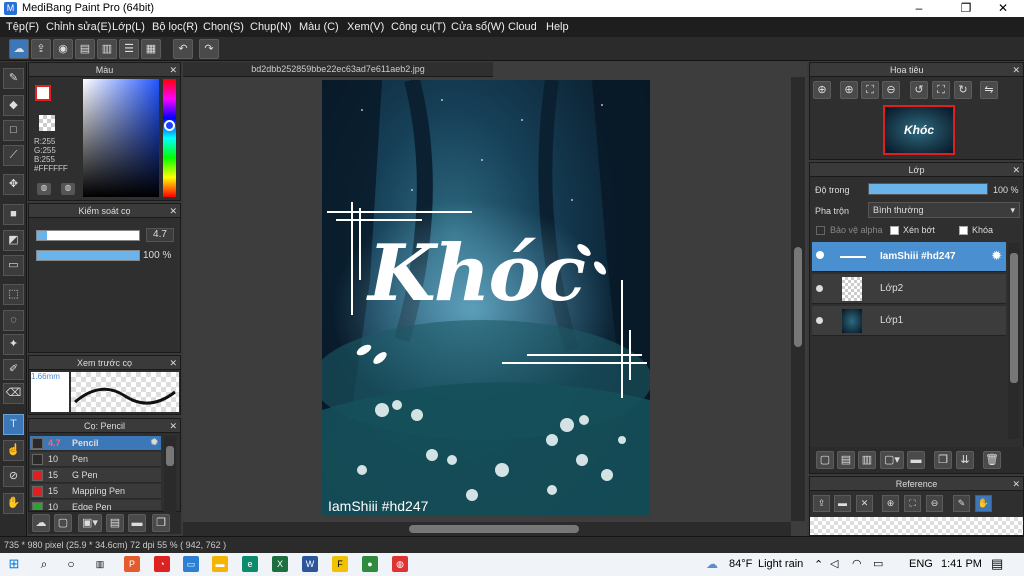 The image size is (1024, 576). I want to click on edge-icon: e, so click(250, 564).